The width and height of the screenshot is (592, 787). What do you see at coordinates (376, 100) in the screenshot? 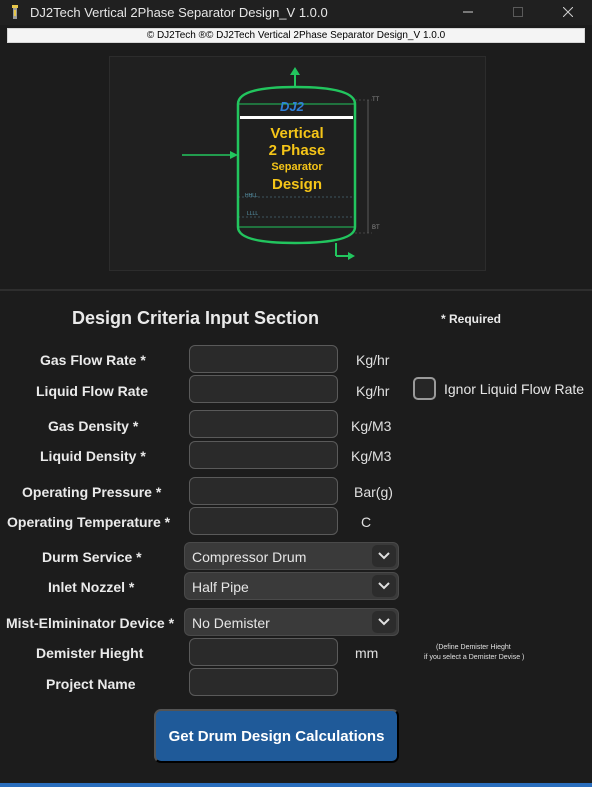
I see `tag-tt: TT` at bounding box center [376, 100].